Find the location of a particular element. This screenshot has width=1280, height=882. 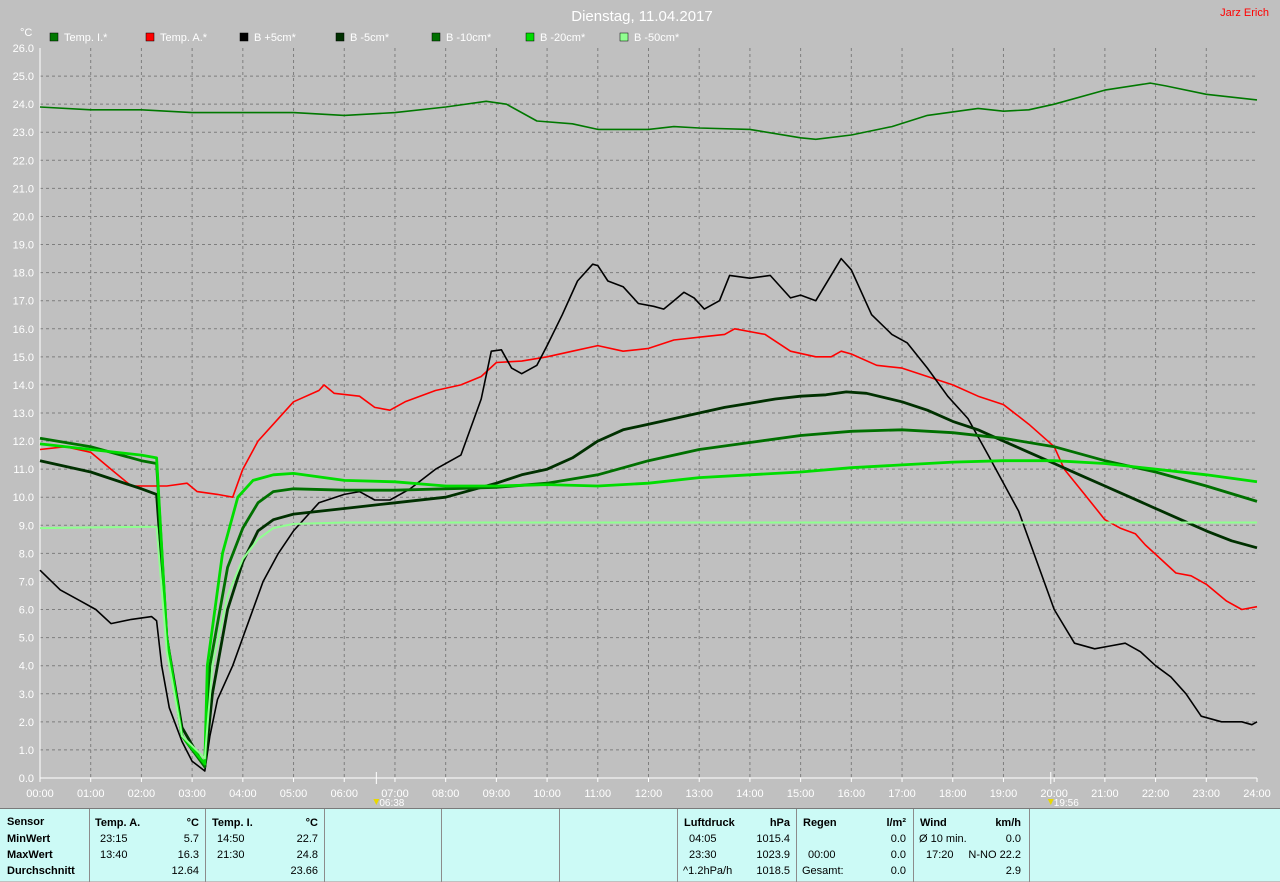

y-tick-label: 22.0 is located at coordinates (23, 161).